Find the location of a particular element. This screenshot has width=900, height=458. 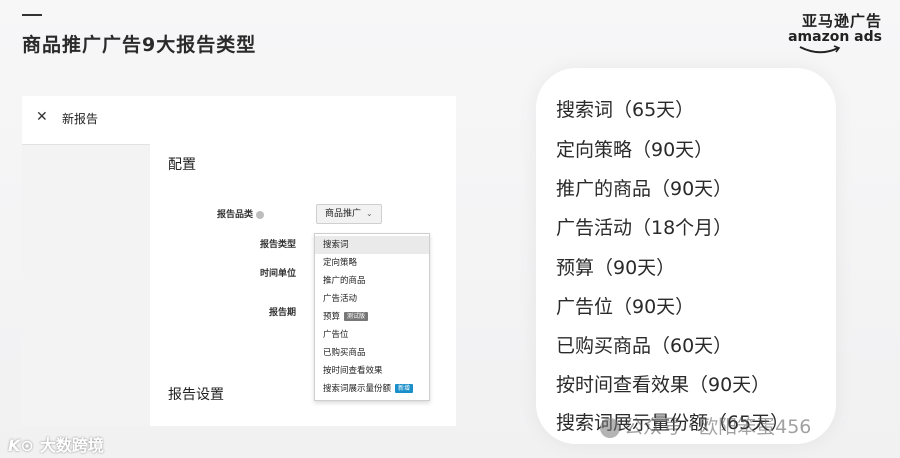

watermark: 公众号 · 欧阳笨蛋456 is located at coordinates (705, 425).